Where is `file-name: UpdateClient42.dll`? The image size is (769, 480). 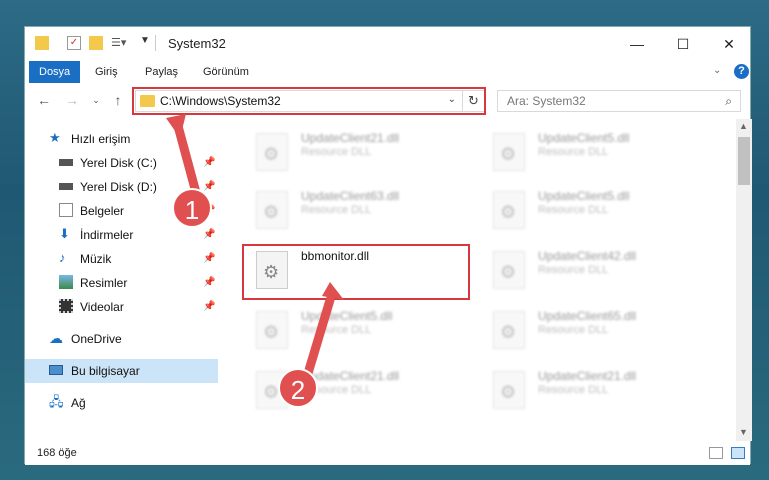
file-name: UpdateClient42.dll is located at coordinates (587, 256).